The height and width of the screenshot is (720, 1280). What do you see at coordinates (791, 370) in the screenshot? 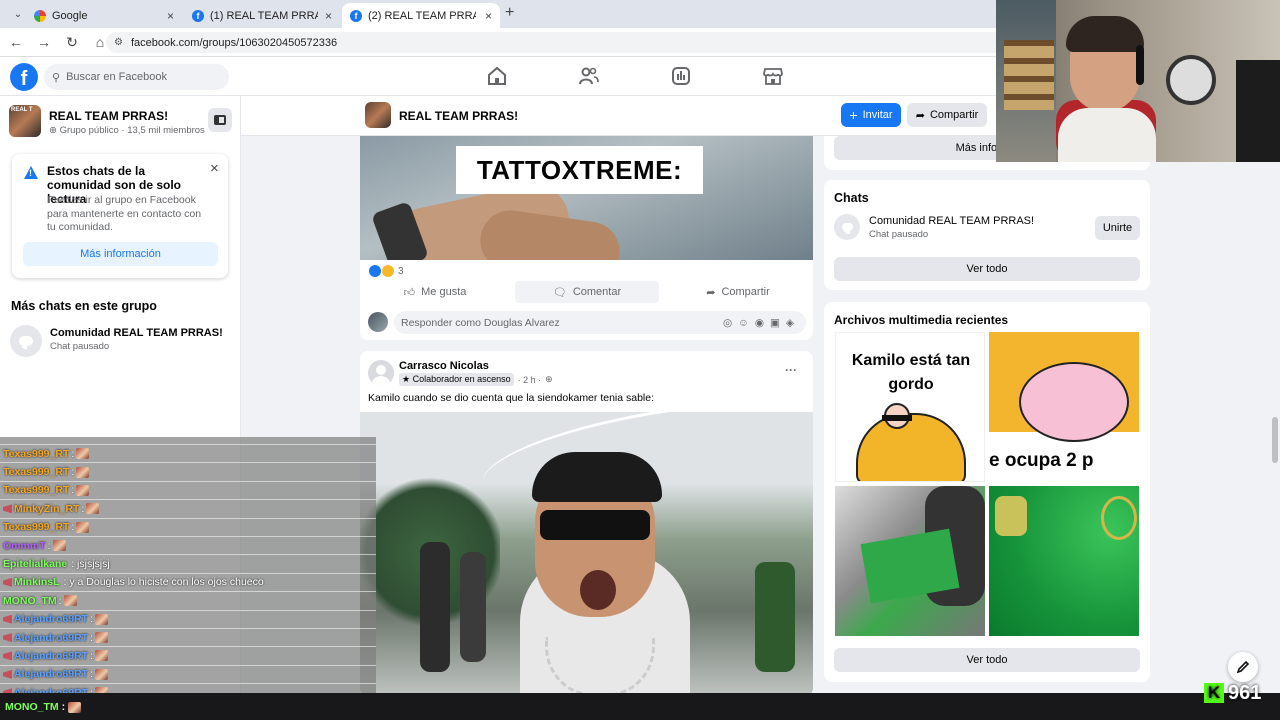
I see `more-options-icon: ···` at bounding box center [791, 370].